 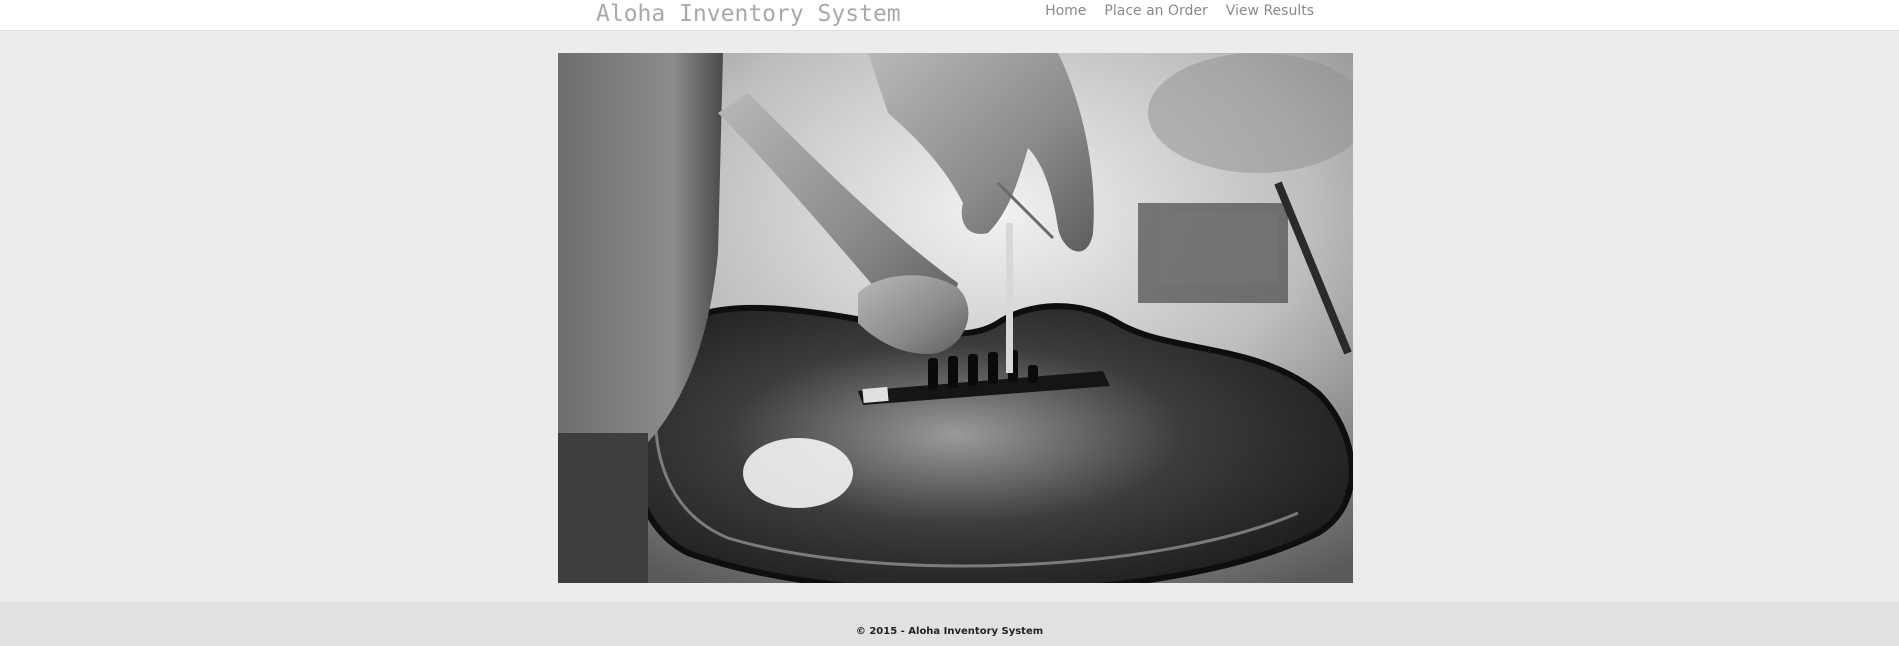 What do you see at coordinates (949, 631) in the screenshot?
I see `copyright-text: © 2015 - Aloha Inventory System` at bounding box center [949, 631].